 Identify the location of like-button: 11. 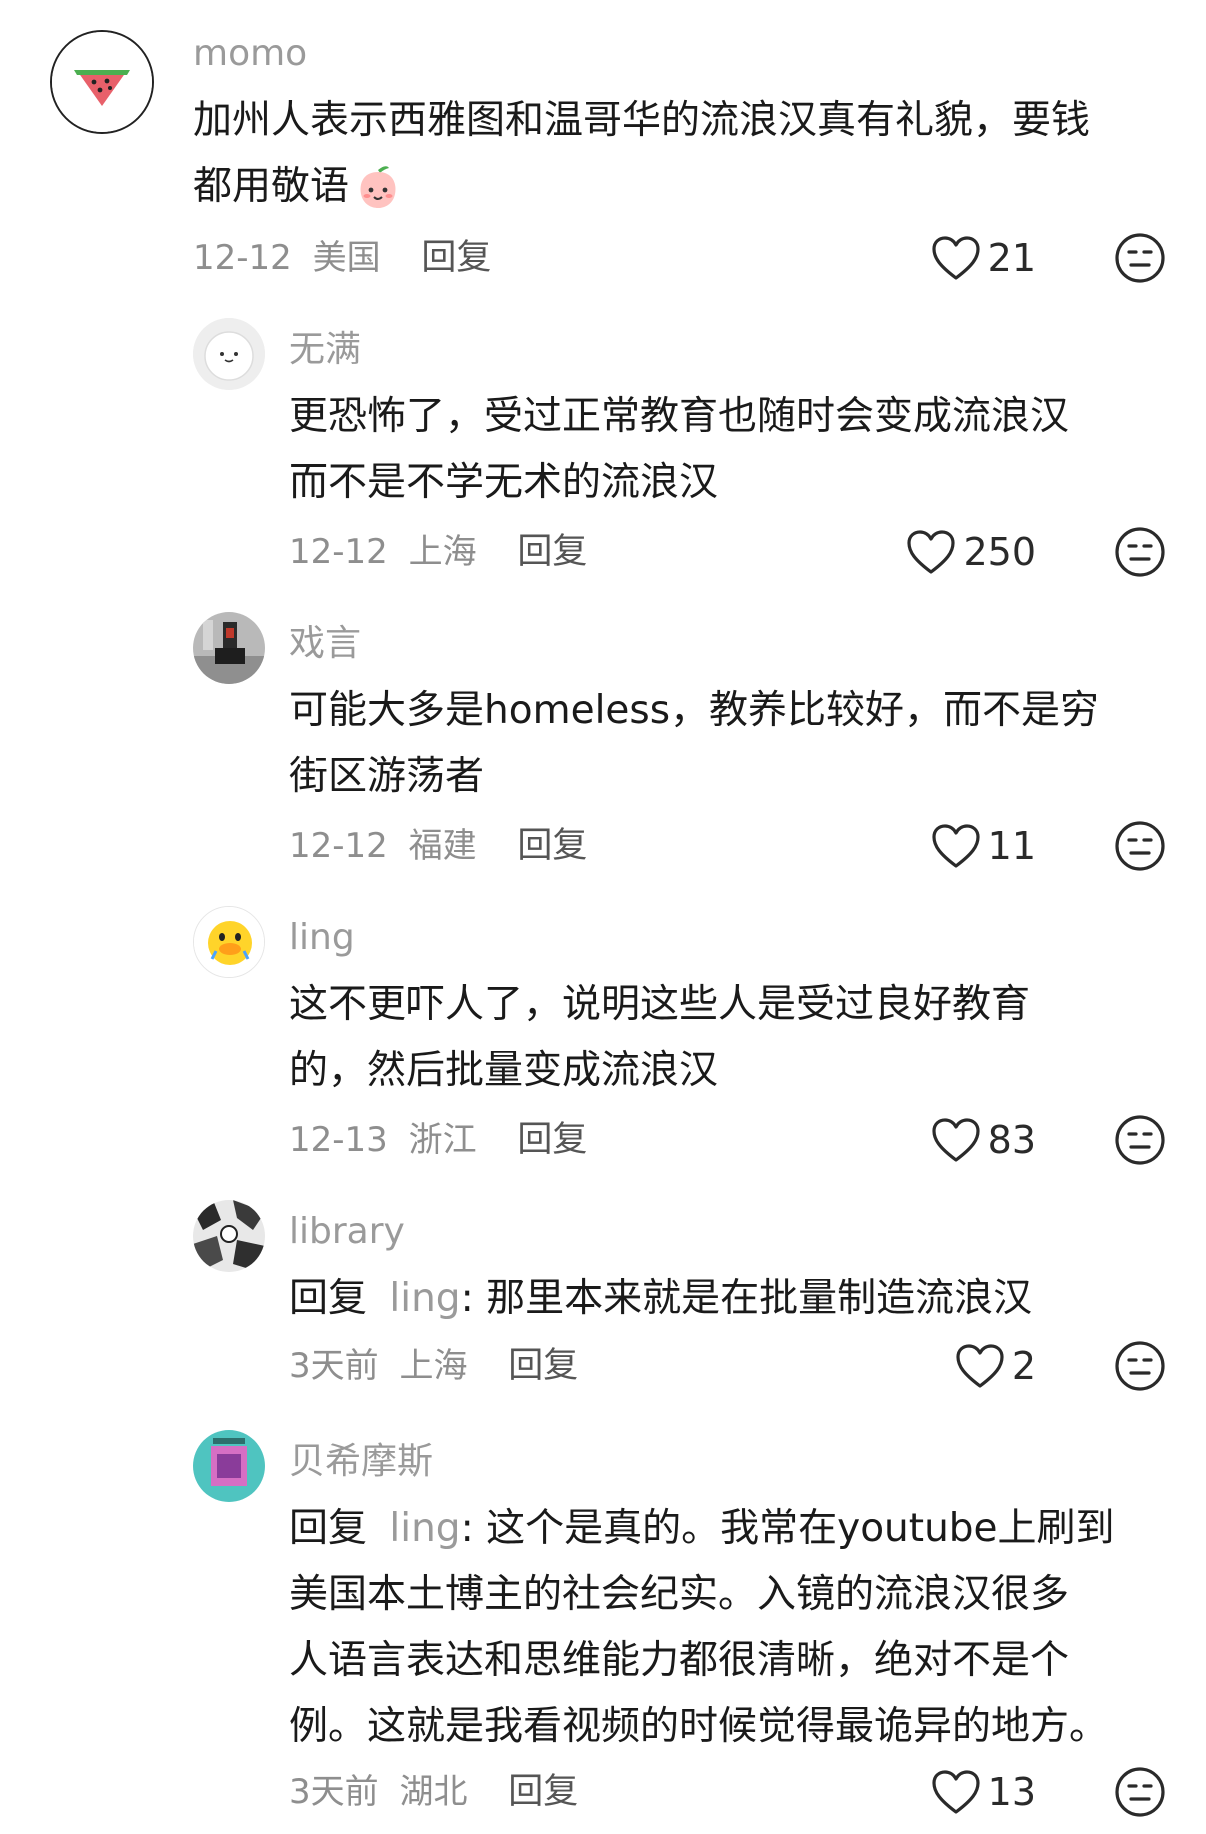
(983, 846).